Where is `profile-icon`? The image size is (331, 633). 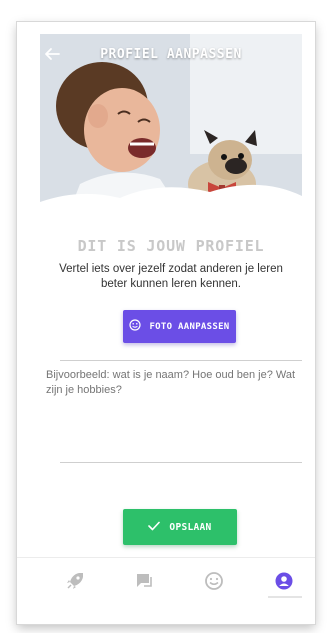
profile-icon is located at coordinates (284, 581).